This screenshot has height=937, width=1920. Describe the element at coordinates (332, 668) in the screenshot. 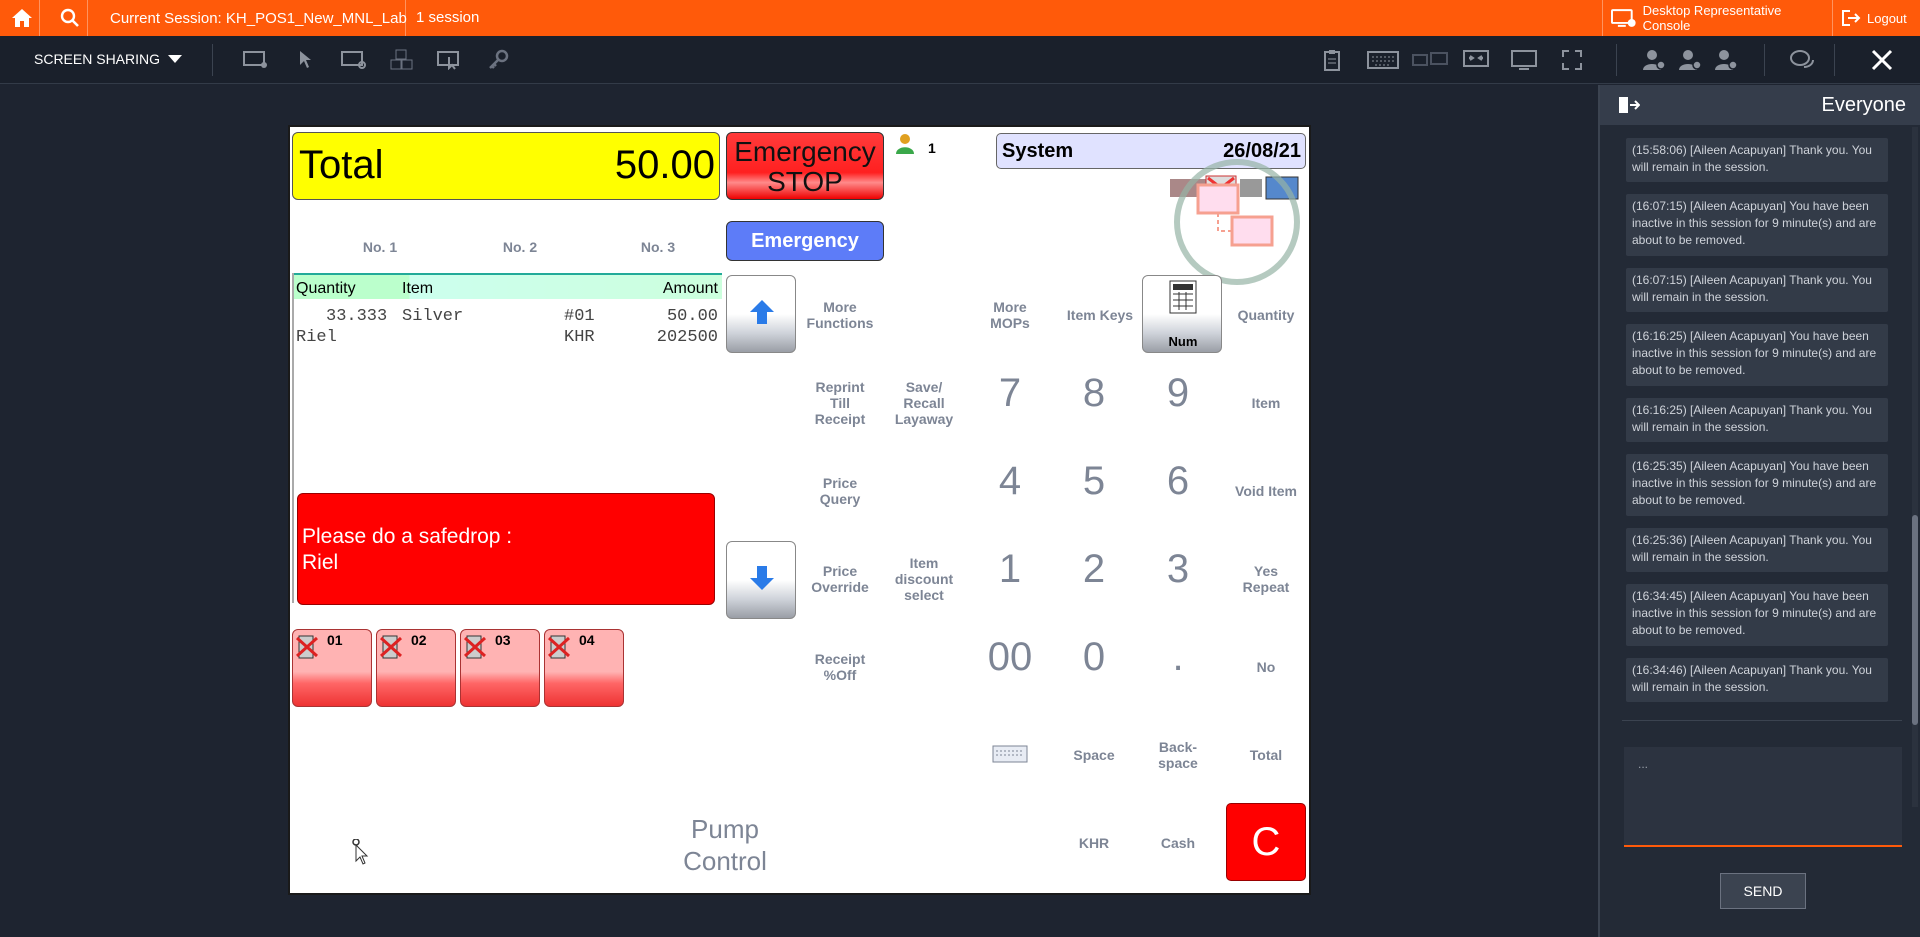

I see `pump-button-01: 01` at that location.